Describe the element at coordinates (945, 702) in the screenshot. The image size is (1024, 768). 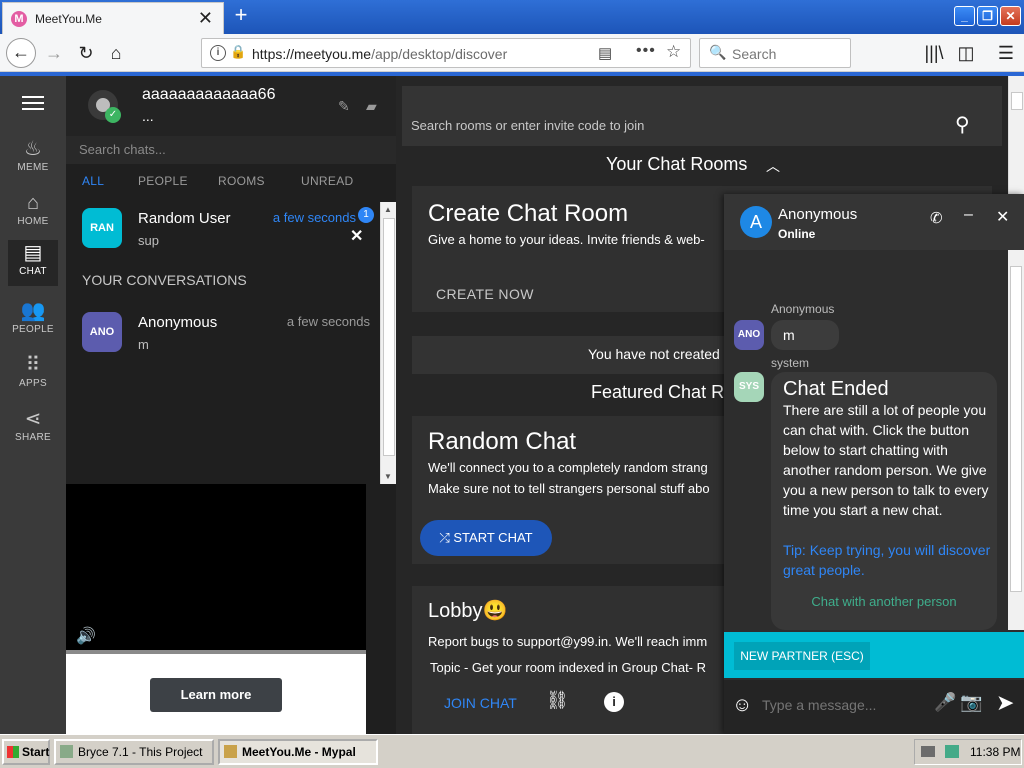
I see `microphone-icon: 🎤` at that location.